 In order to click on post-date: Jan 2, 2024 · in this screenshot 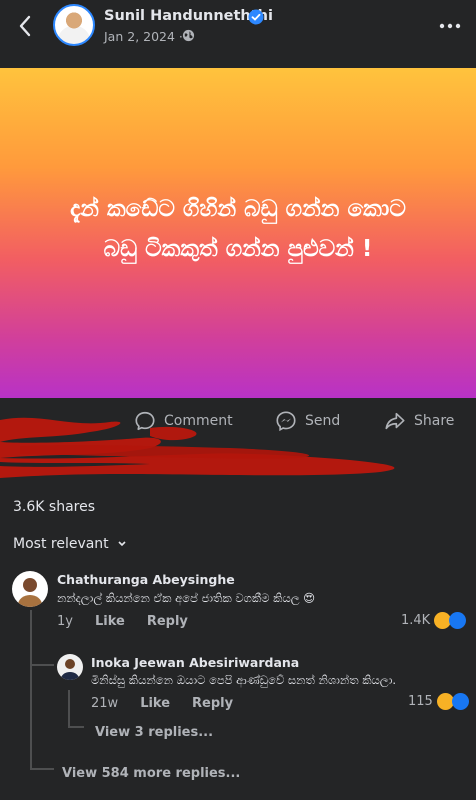, I will do `click(143, 36)`.